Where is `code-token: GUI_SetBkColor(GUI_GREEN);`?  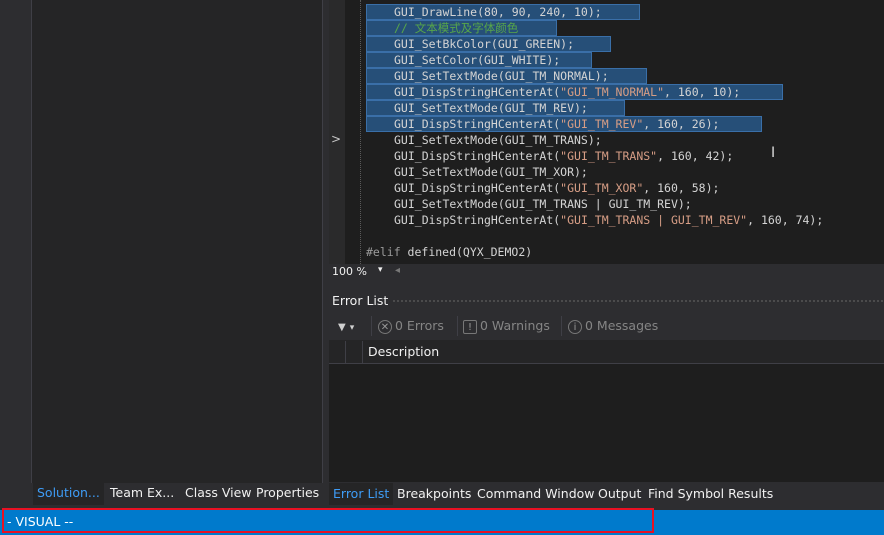
code-token: GUI_SetBkColor(GUI_GREEN); is located at coordinates (484, 44).